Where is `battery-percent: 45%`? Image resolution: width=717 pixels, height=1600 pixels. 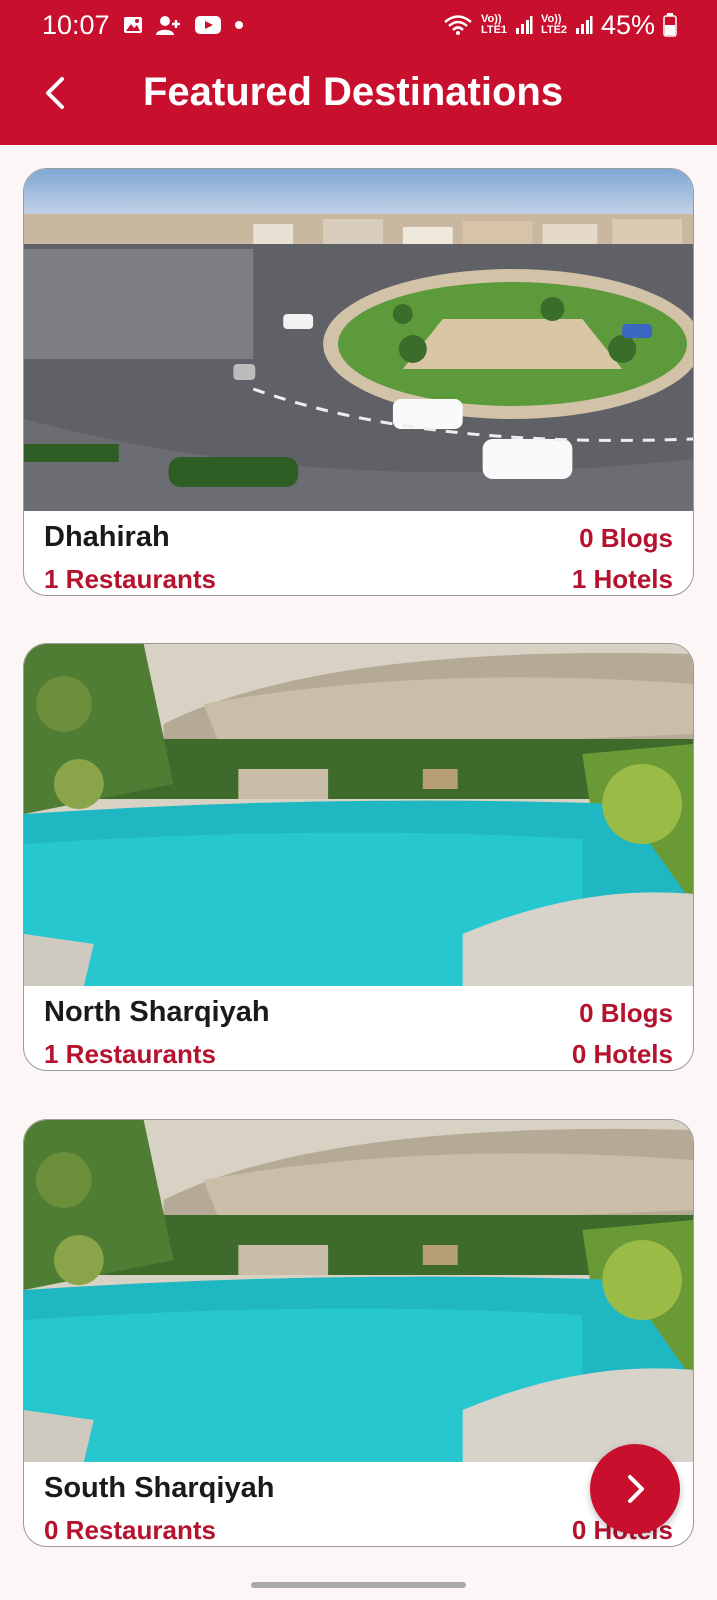 battery-percent: 45% is located at coordinates (627, 24).